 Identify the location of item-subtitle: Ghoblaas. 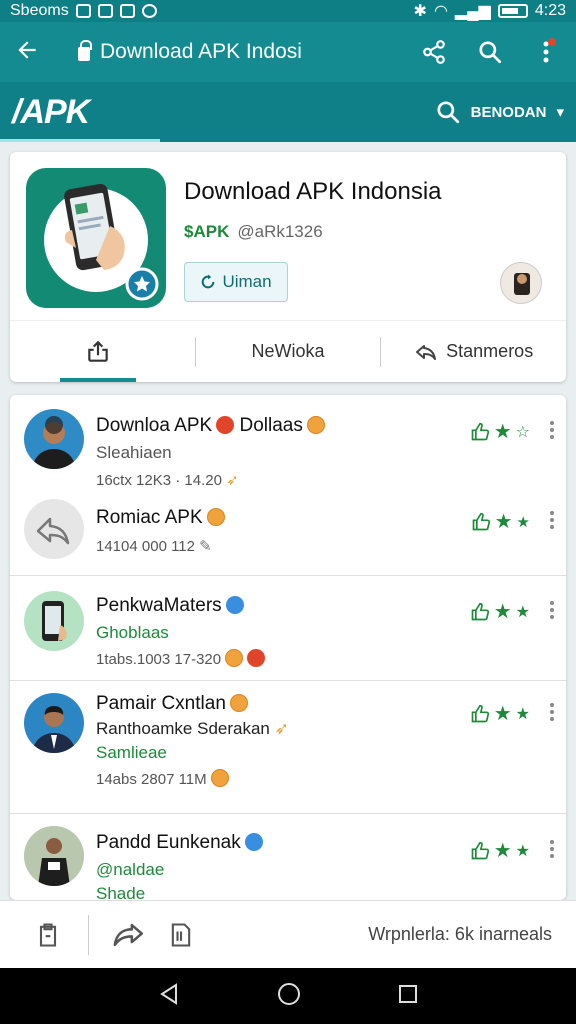
(132, 632).